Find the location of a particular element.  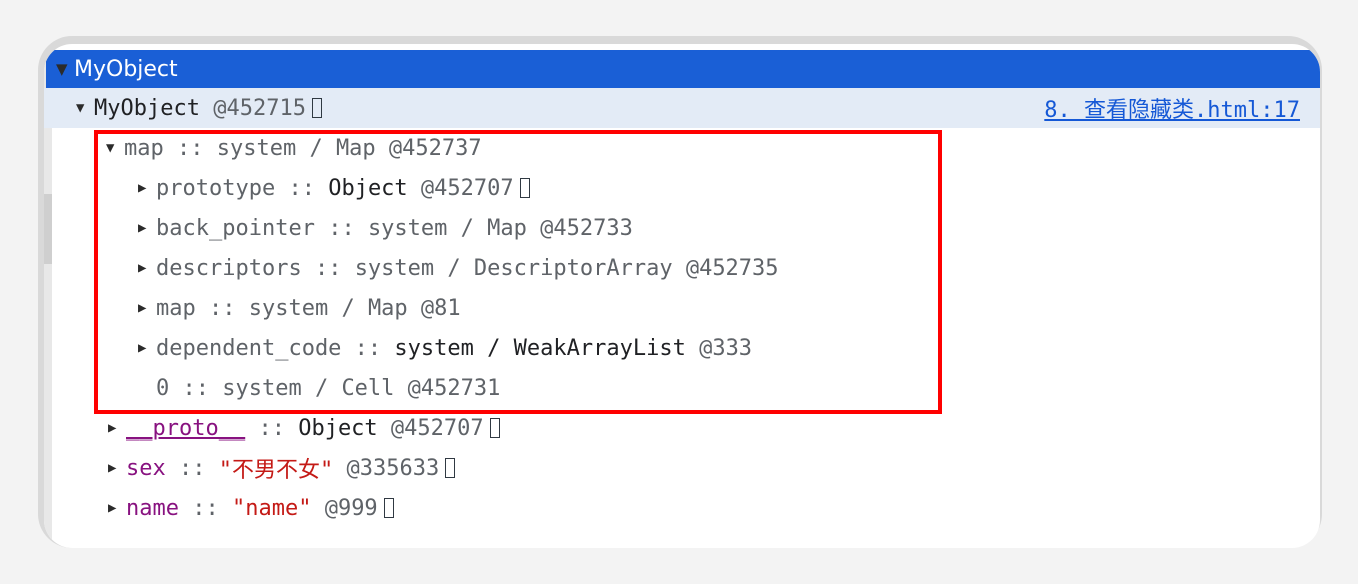

property-name: back_pointer is located at coordinates (235, 228).